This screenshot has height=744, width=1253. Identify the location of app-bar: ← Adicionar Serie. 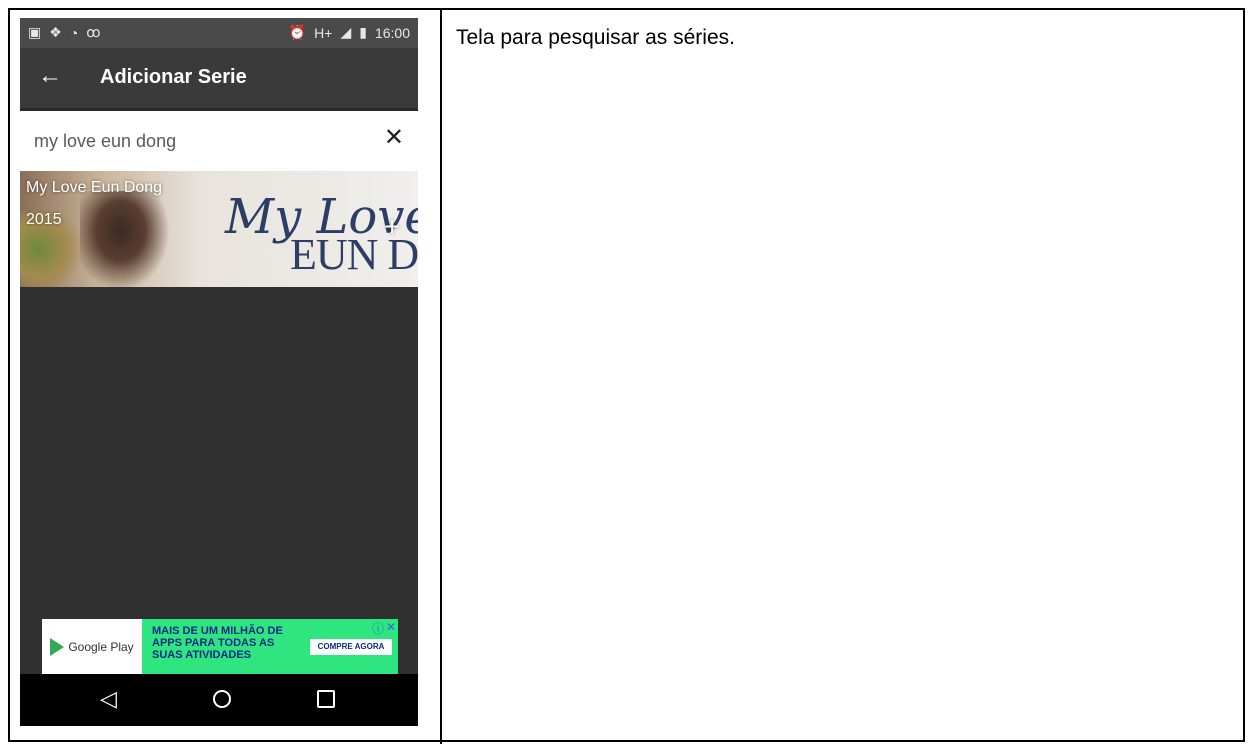
(219, 79).